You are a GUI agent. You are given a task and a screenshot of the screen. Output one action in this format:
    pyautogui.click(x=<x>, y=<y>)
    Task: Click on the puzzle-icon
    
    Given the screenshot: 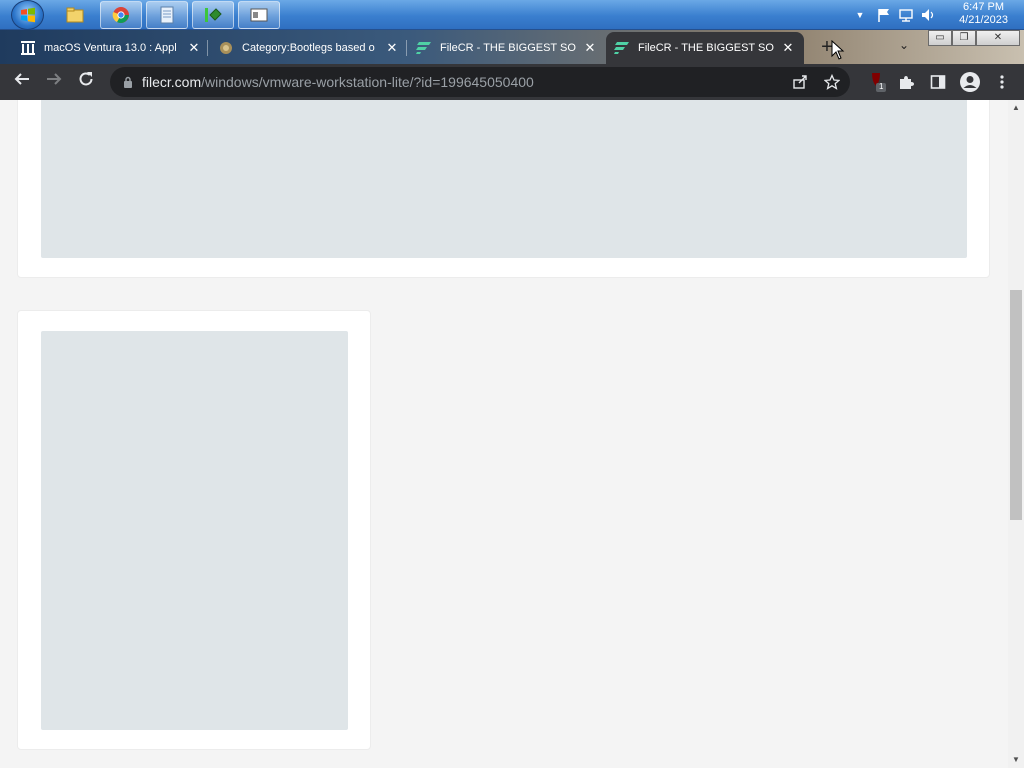 What is the action you would take?
    pyautogui.click(x=907, y=82)
    